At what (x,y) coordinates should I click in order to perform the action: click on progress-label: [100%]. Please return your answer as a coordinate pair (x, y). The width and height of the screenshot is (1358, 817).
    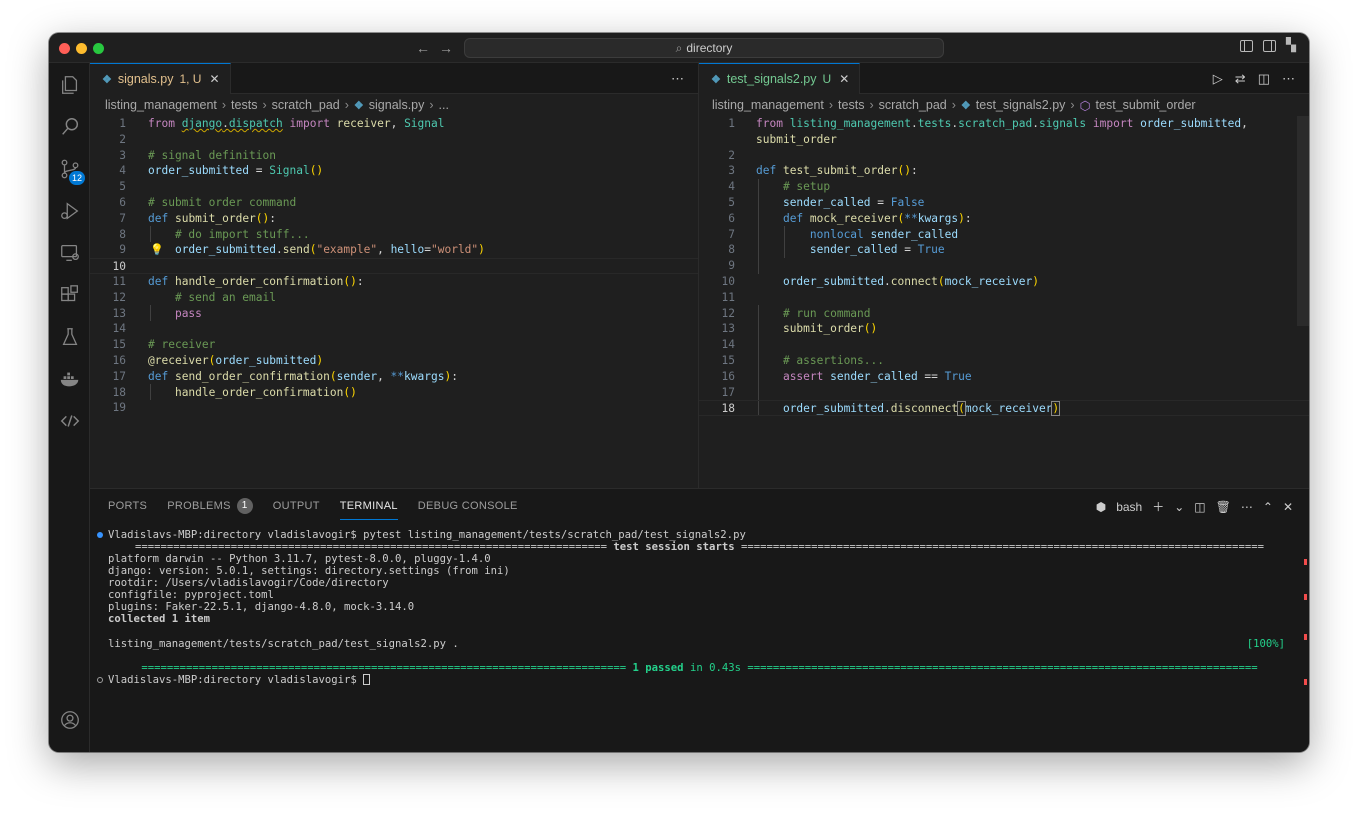
    Looking at the image, I should click on (1265, 644).